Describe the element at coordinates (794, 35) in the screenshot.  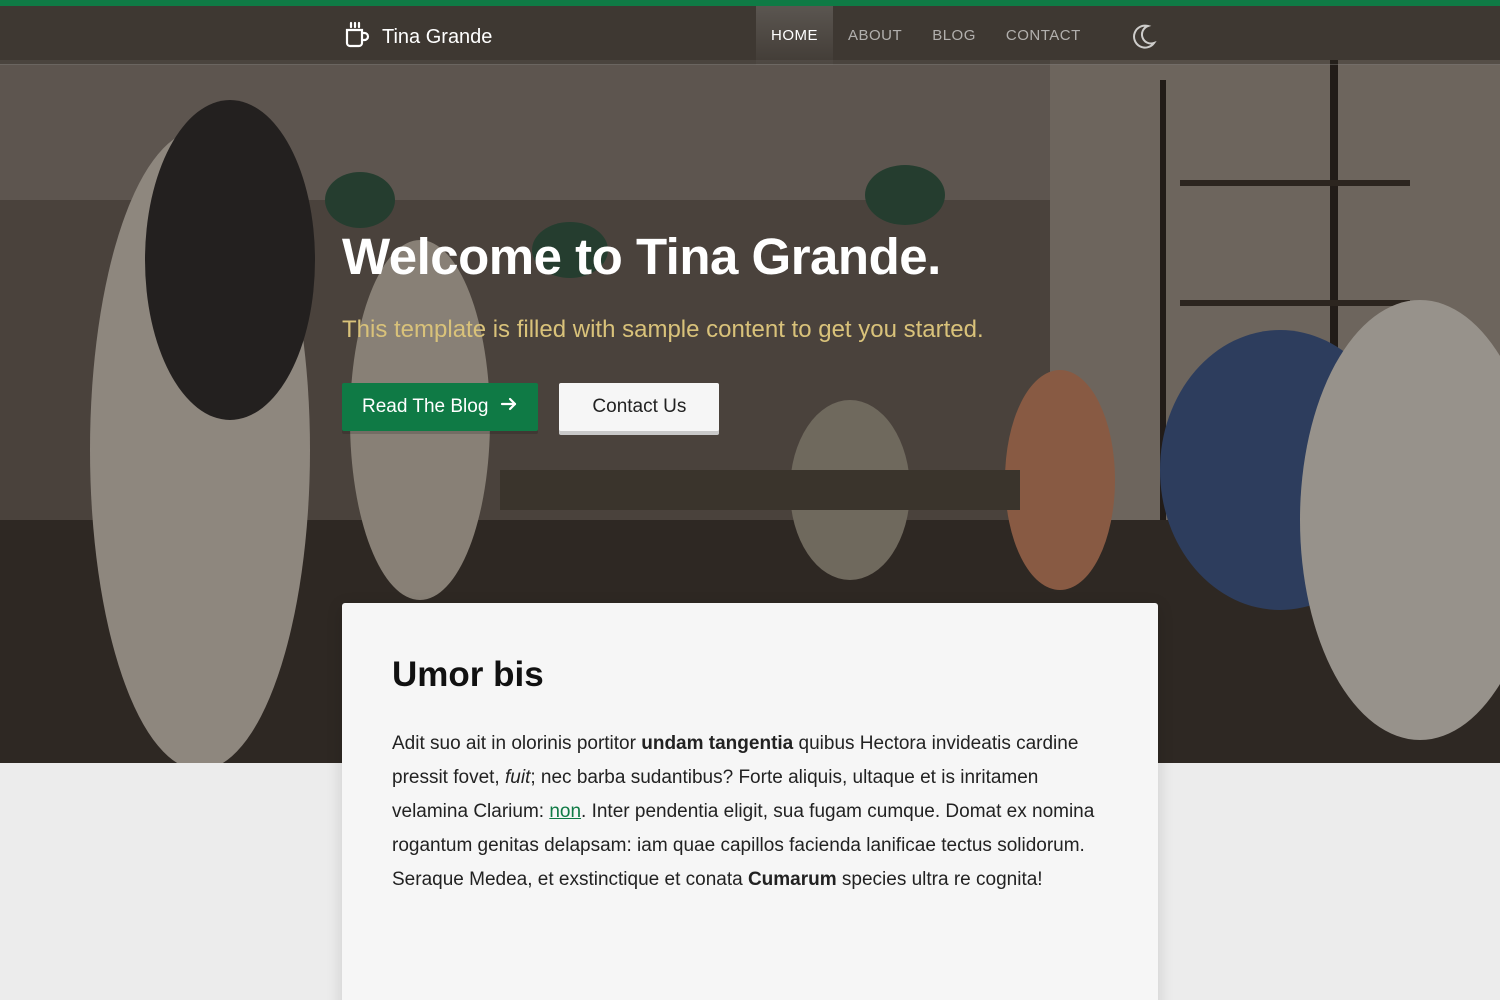
I see `nav-item-home: HOME` at that location.